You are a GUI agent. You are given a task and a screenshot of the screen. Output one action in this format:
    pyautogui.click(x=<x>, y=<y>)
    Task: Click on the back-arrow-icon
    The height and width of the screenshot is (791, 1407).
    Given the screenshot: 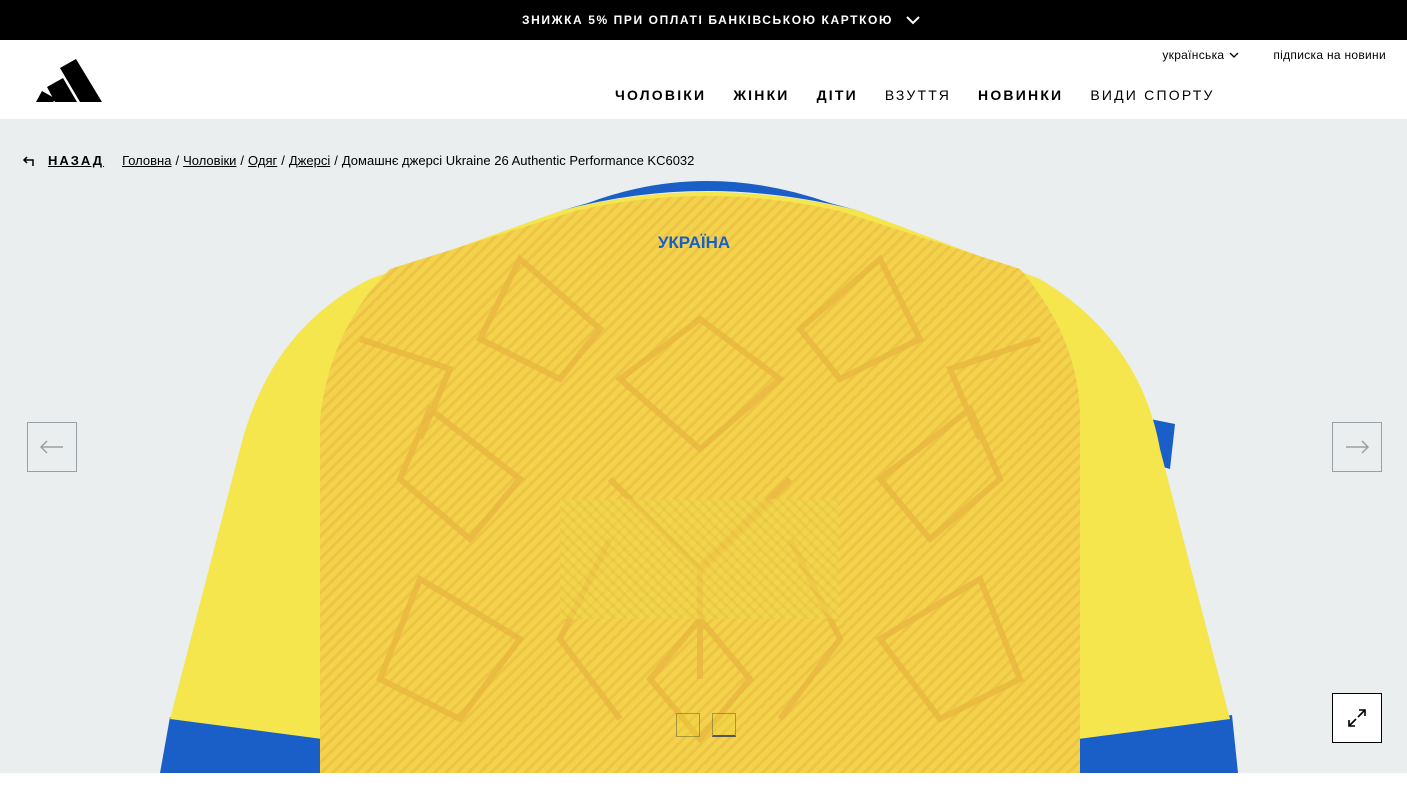 What is the action you would take?
    pyautogui.click(x=29, y=161)
    